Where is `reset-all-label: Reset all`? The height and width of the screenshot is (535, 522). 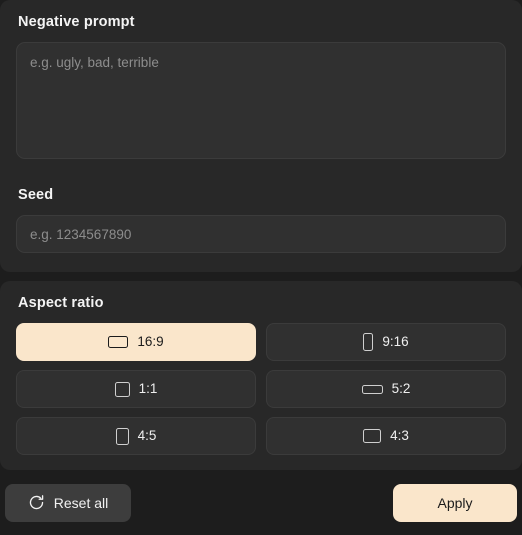
reset-all-label: Reset all is located at coordinates (81, 502).